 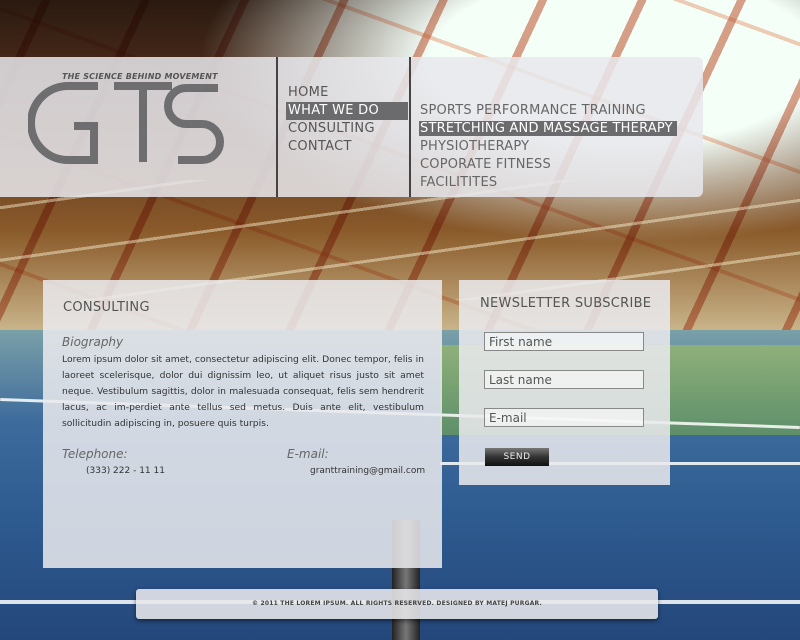 What do you see at coordinates (564, 417) in the screenshot?
I see `email-input` at bounding box center [564, 417].